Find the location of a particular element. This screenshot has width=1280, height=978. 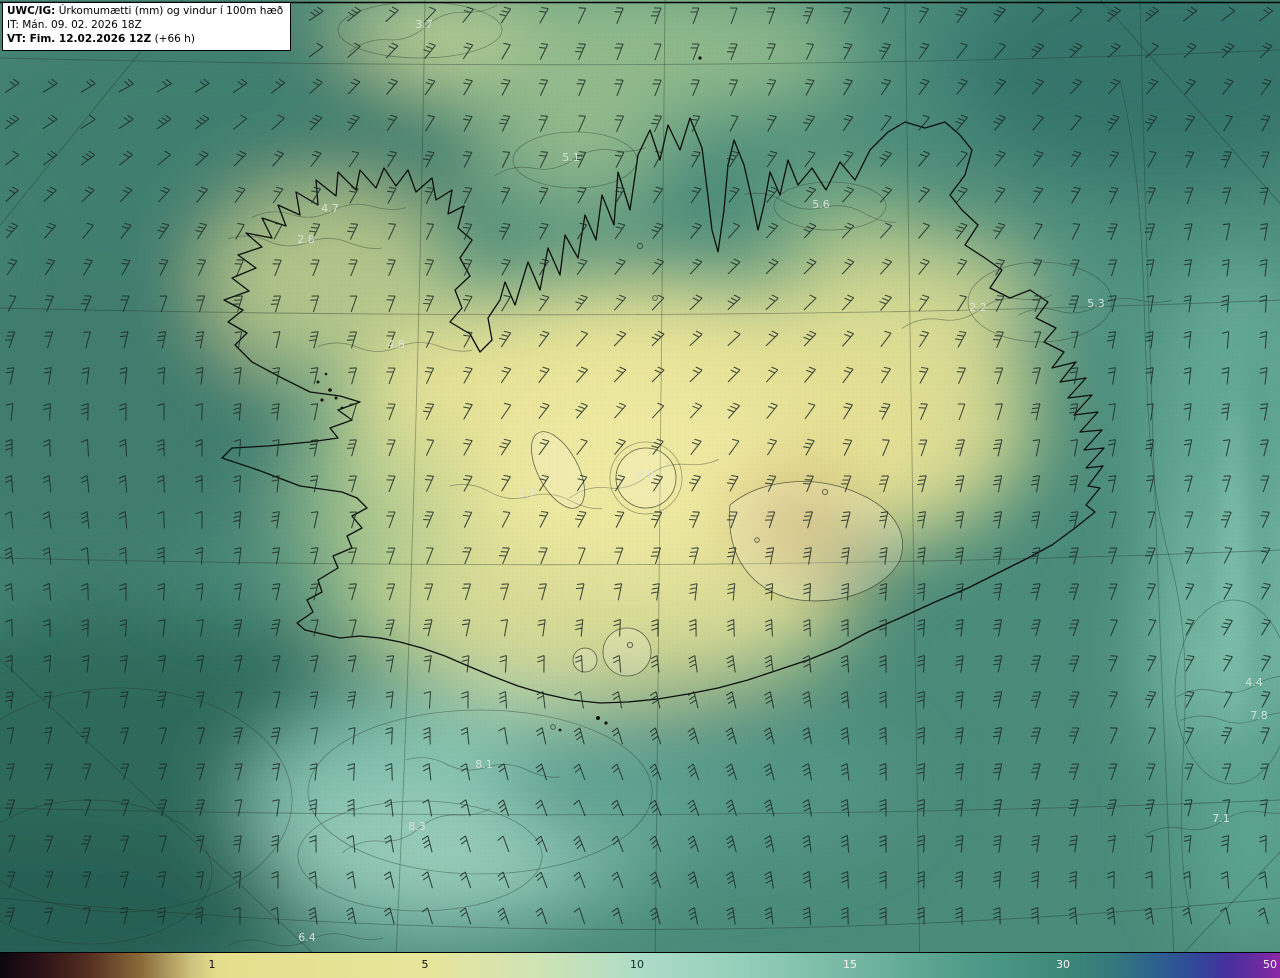

colorbar-tick-label: 1 is located at coordinates (212, 964).